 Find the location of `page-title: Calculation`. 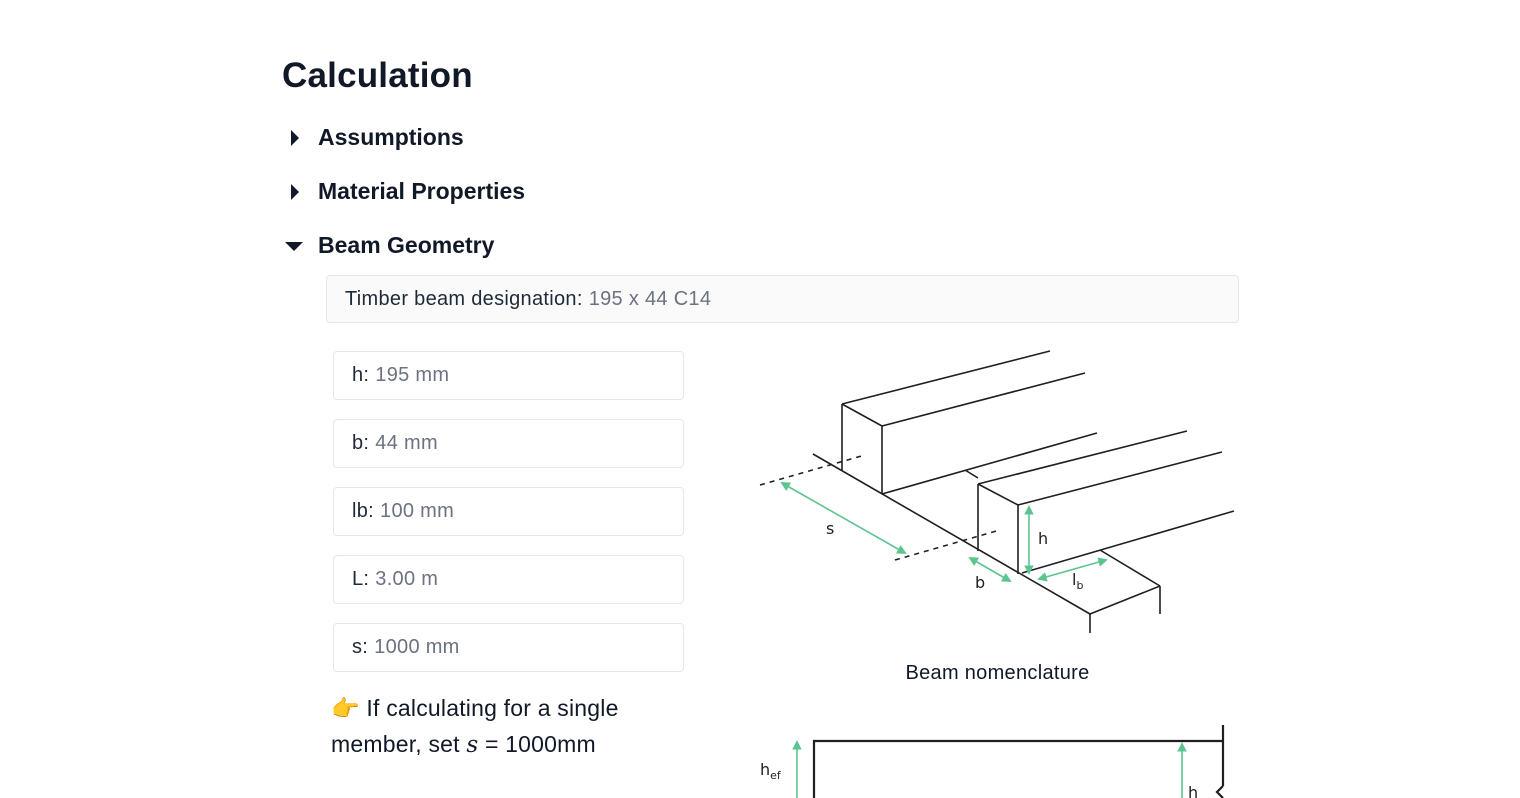

page-title: Calculation is located at coordinates (377, 75).